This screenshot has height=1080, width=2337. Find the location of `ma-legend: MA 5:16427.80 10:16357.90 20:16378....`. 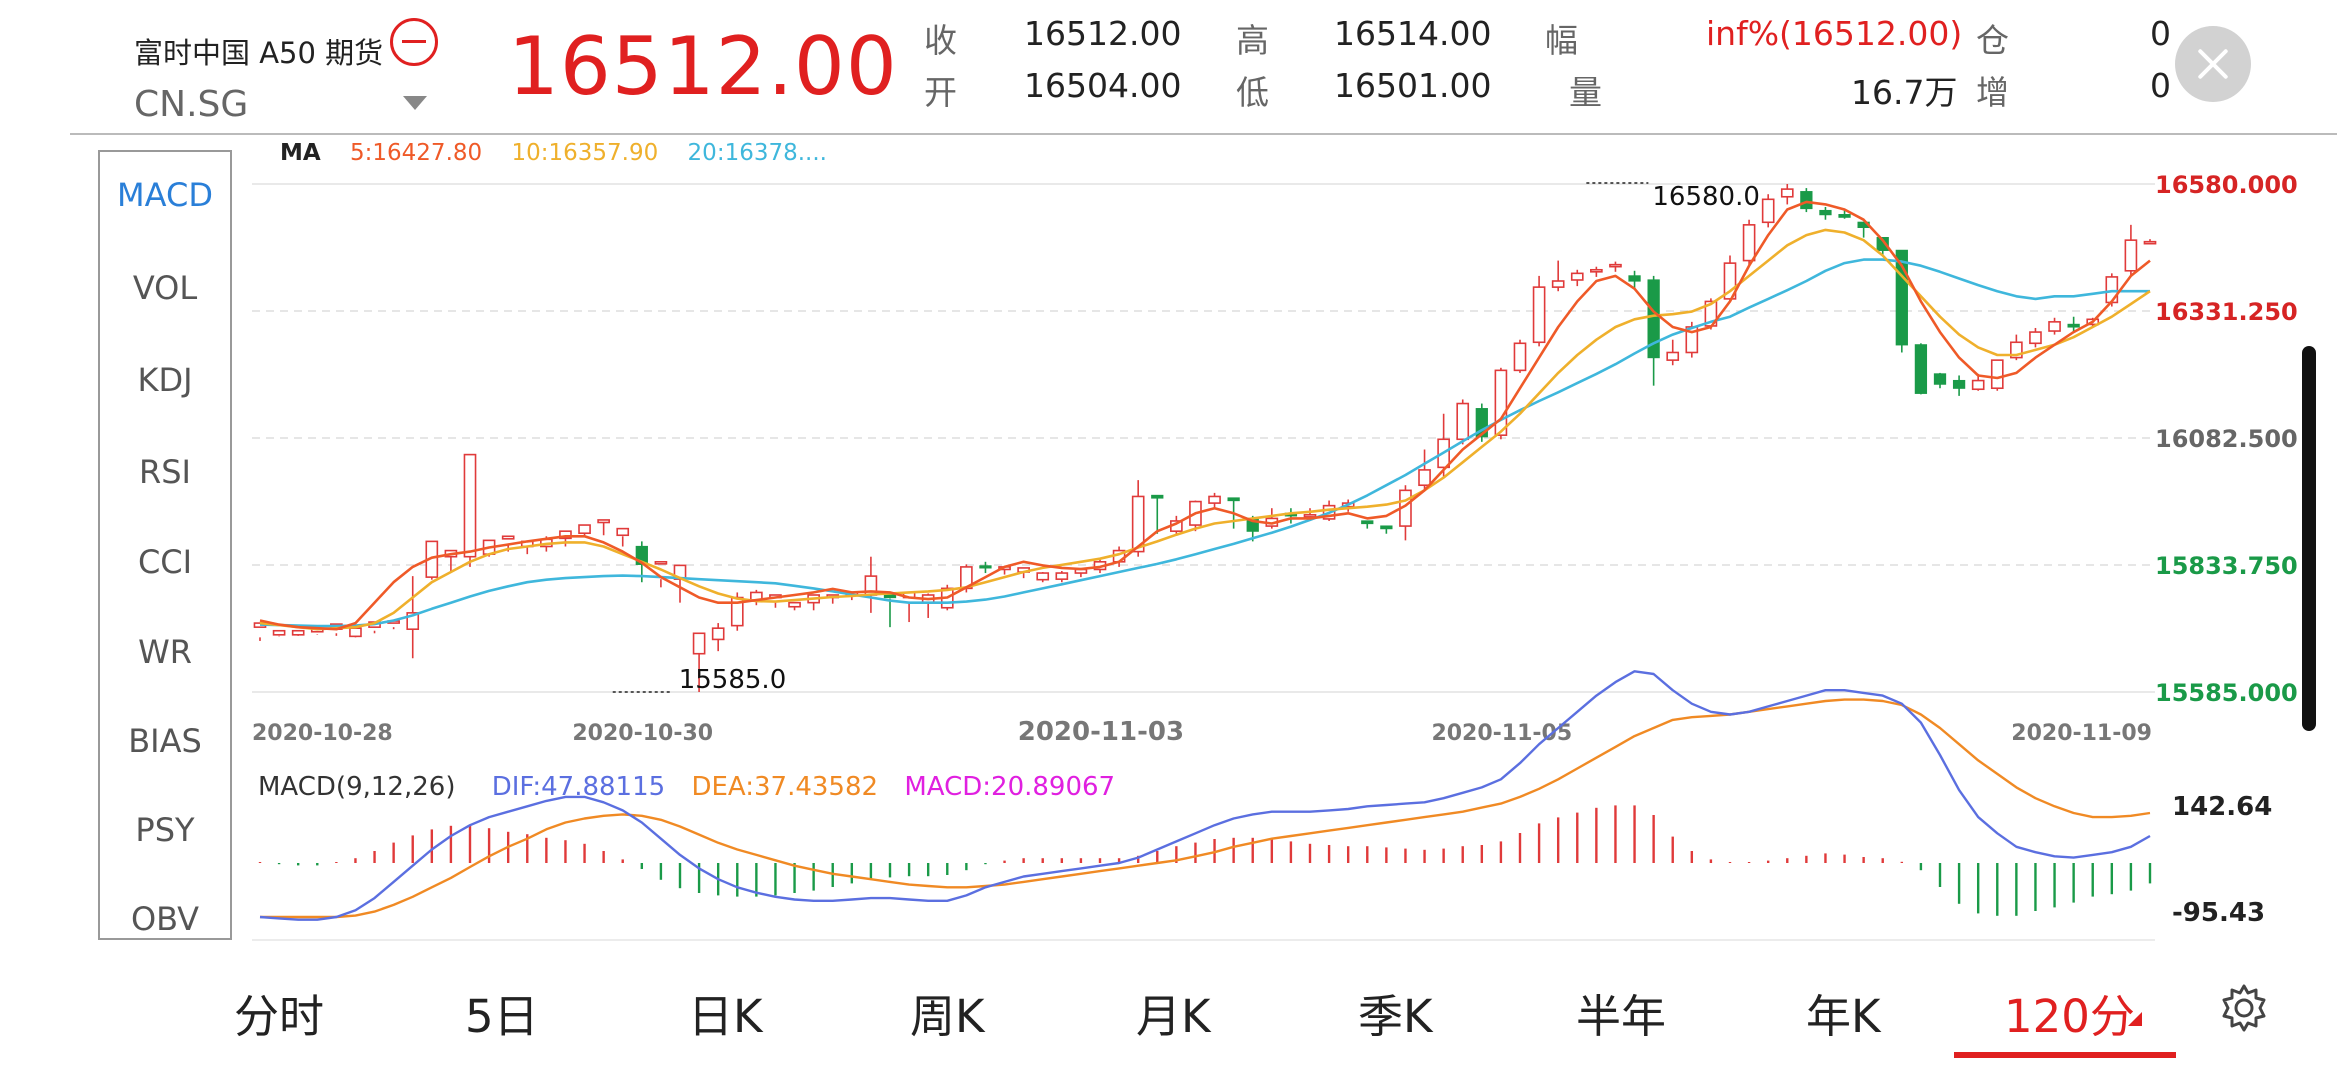

ma-legend: MA 5:16427.80 10:16357.90 20:16378.... is located at coordinates (553, 153).